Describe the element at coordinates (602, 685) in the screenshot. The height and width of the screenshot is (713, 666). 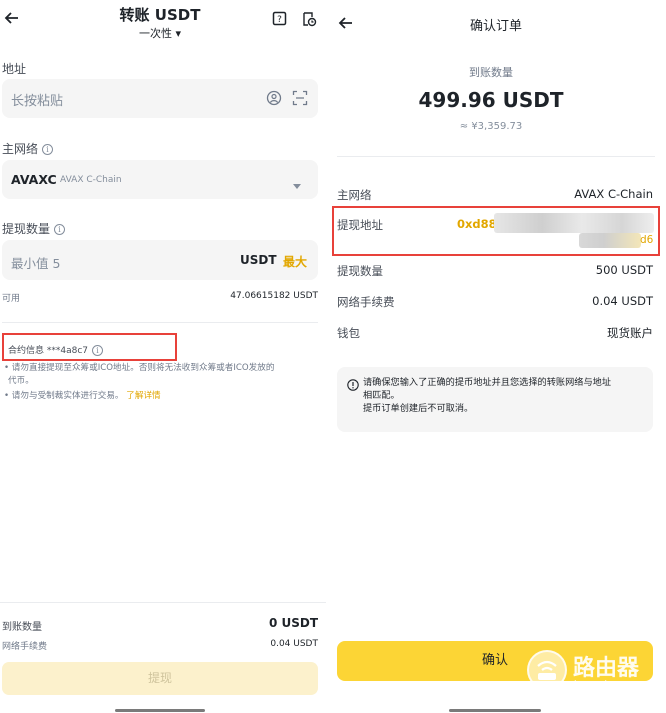
I see `watermark-sub: luyouqi.com` at that location.